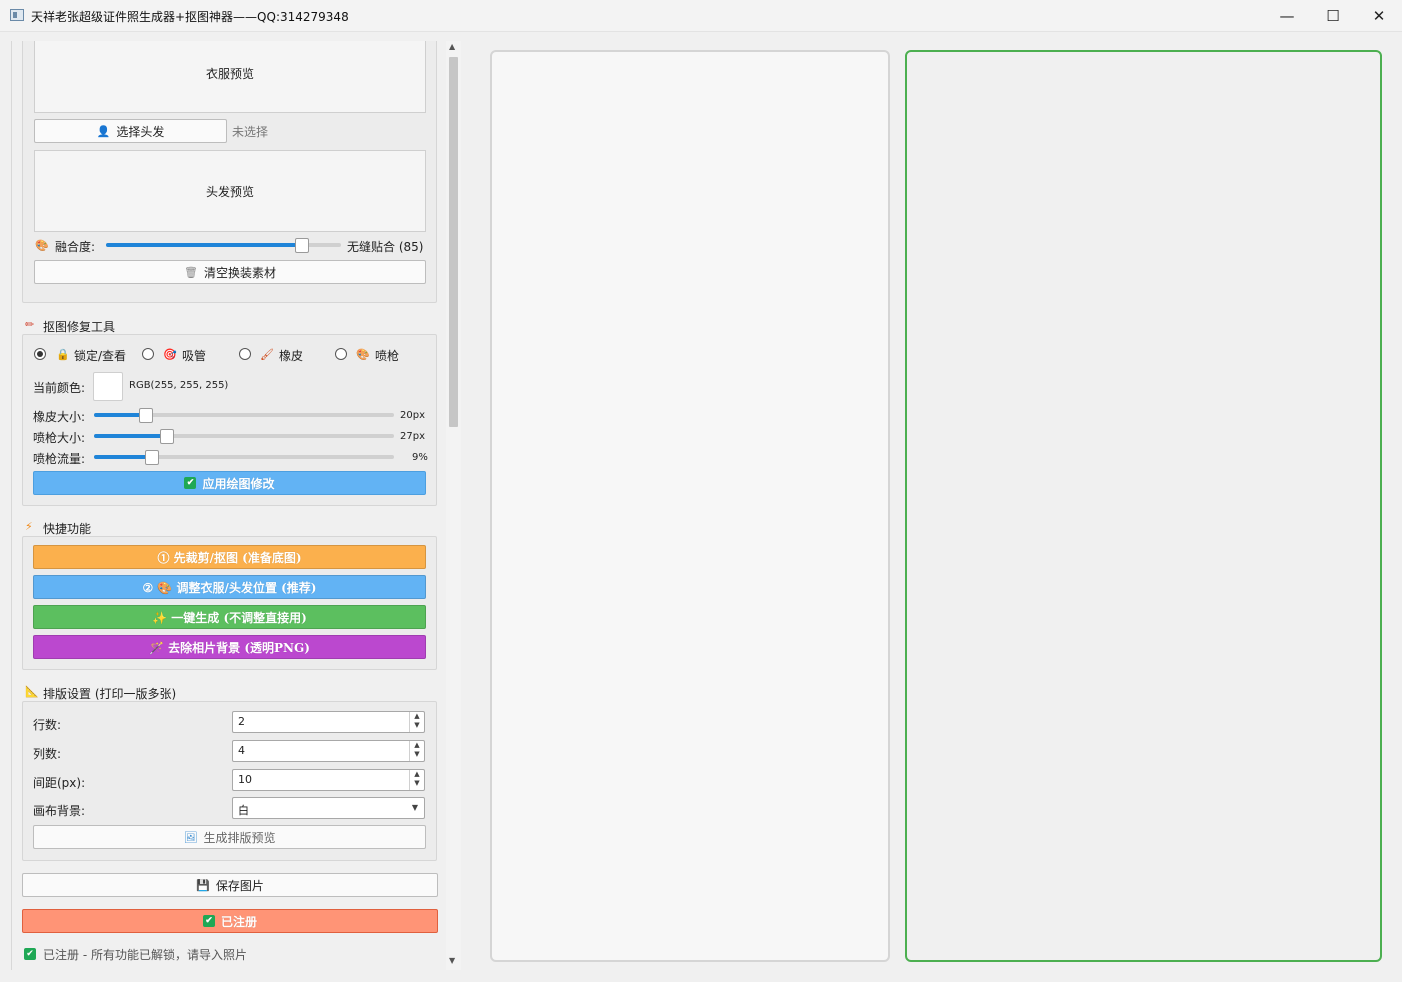 The image size is (1402, 982). I want to click on current-color-value: RGB(255, 255, 255), so click(179, 385).